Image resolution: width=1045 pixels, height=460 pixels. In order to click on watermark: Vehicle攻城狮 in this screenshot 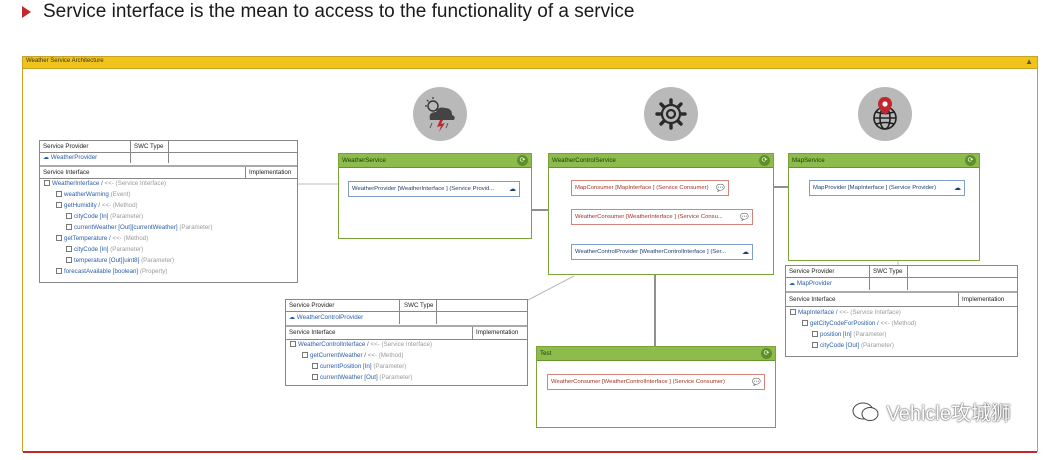, I will do `click(931, 411)`.